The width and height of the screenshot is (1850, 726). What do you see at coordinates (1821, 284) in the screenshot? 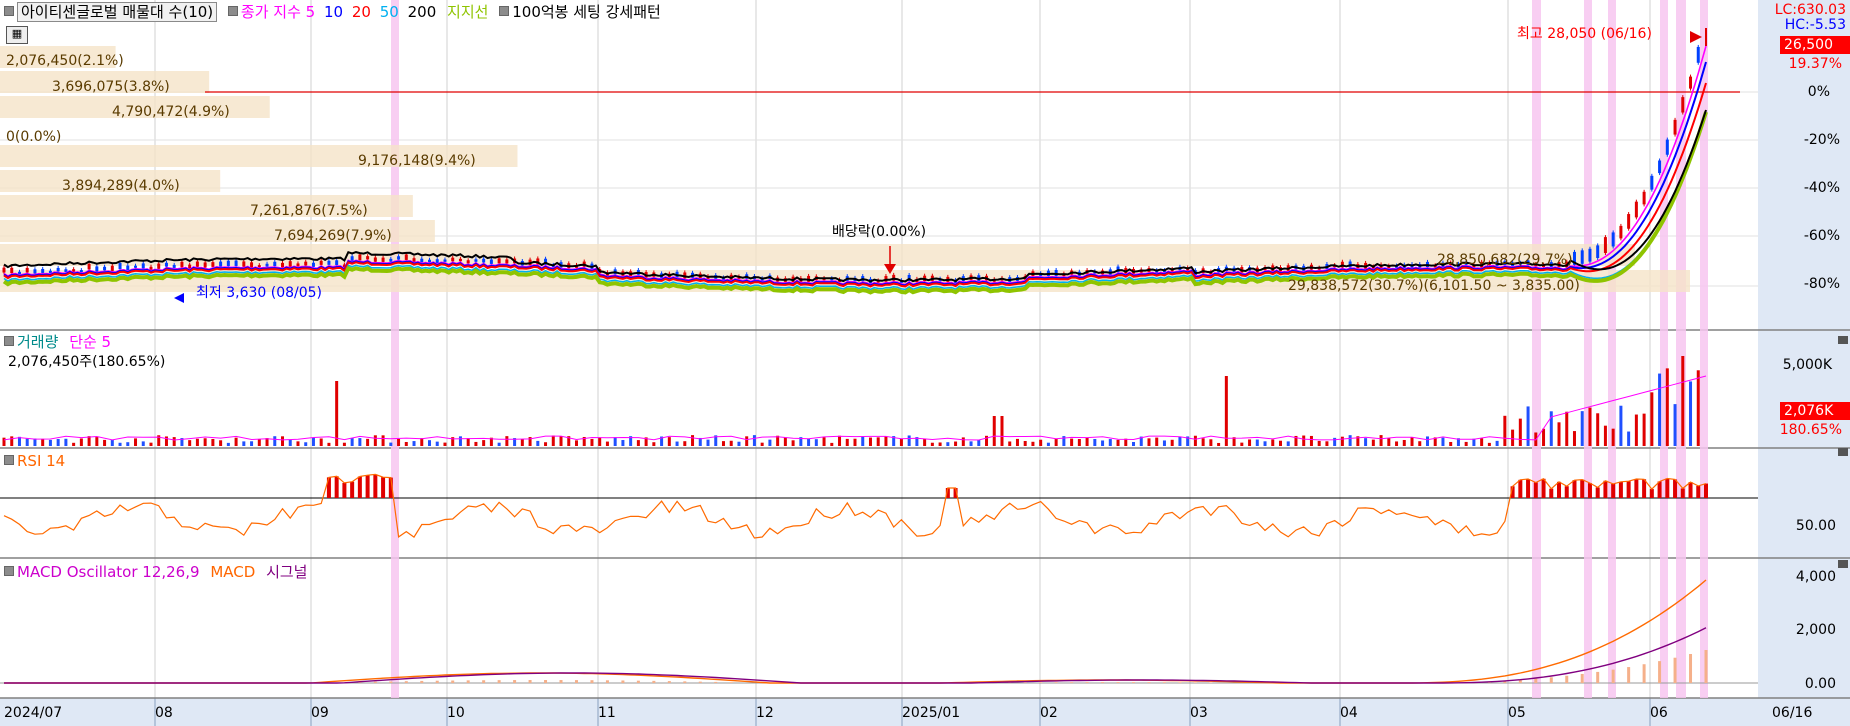
I see `axis-tick-label: -80%` at bounding box center [1821, 284].